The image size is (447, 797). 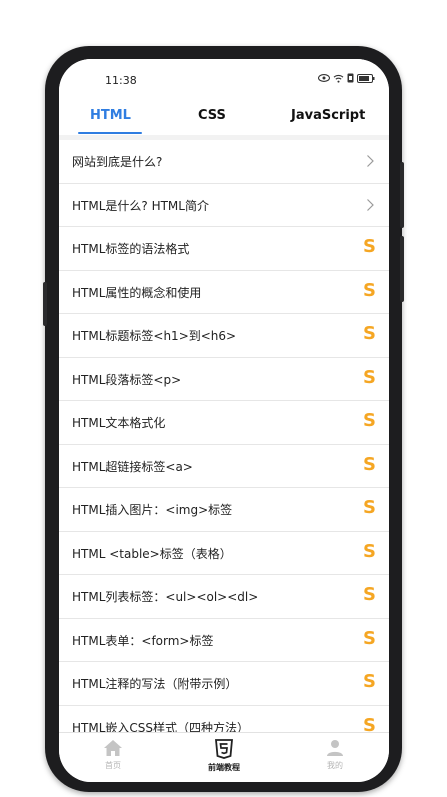 What do you see at coordinates (121, 80) in the screenshot?
I see `status-time: 11:38` at bounding box center [121, 80].